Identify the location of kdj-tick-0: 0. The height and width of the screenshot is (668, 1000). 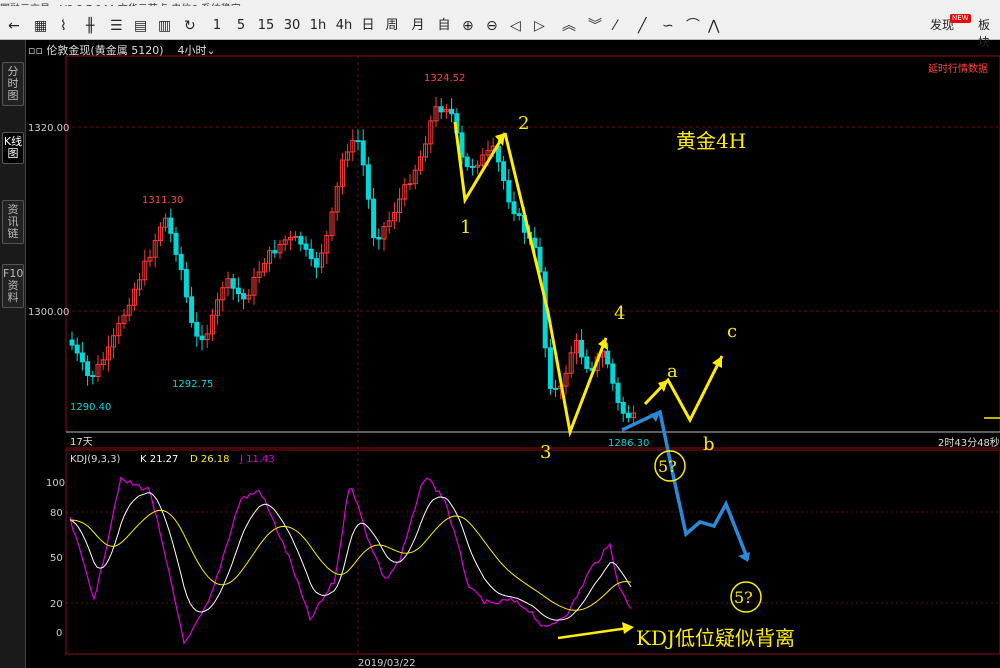
(59, 633).